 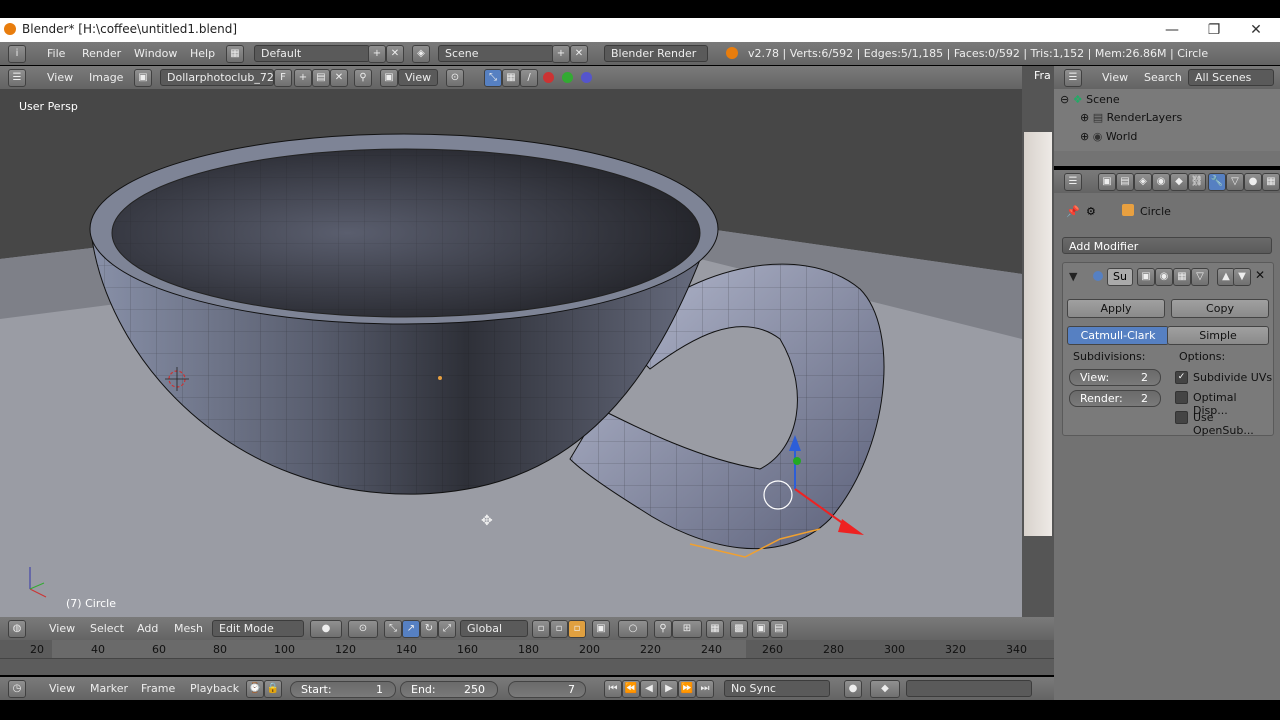 I want to click on unlink-image-icon: ✕, so click(x=339, y=78).